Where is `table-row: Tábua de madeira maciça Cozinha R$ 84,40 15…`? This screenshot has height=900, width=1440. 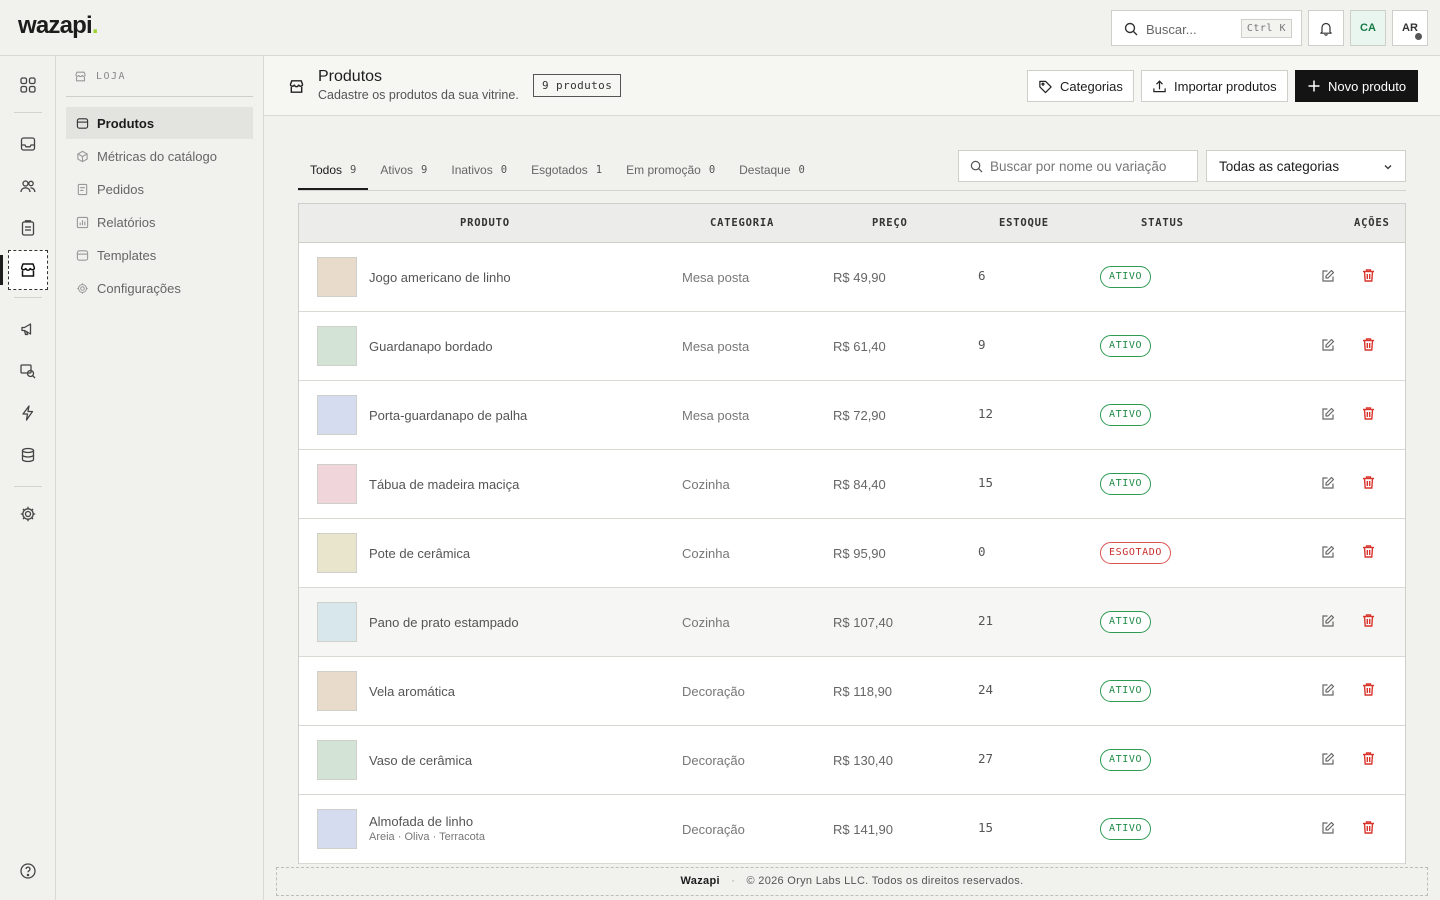
table-row: Tábua de madeira maciça Cozinha R$ 84,40 15… is located at coordinates (852, 484).